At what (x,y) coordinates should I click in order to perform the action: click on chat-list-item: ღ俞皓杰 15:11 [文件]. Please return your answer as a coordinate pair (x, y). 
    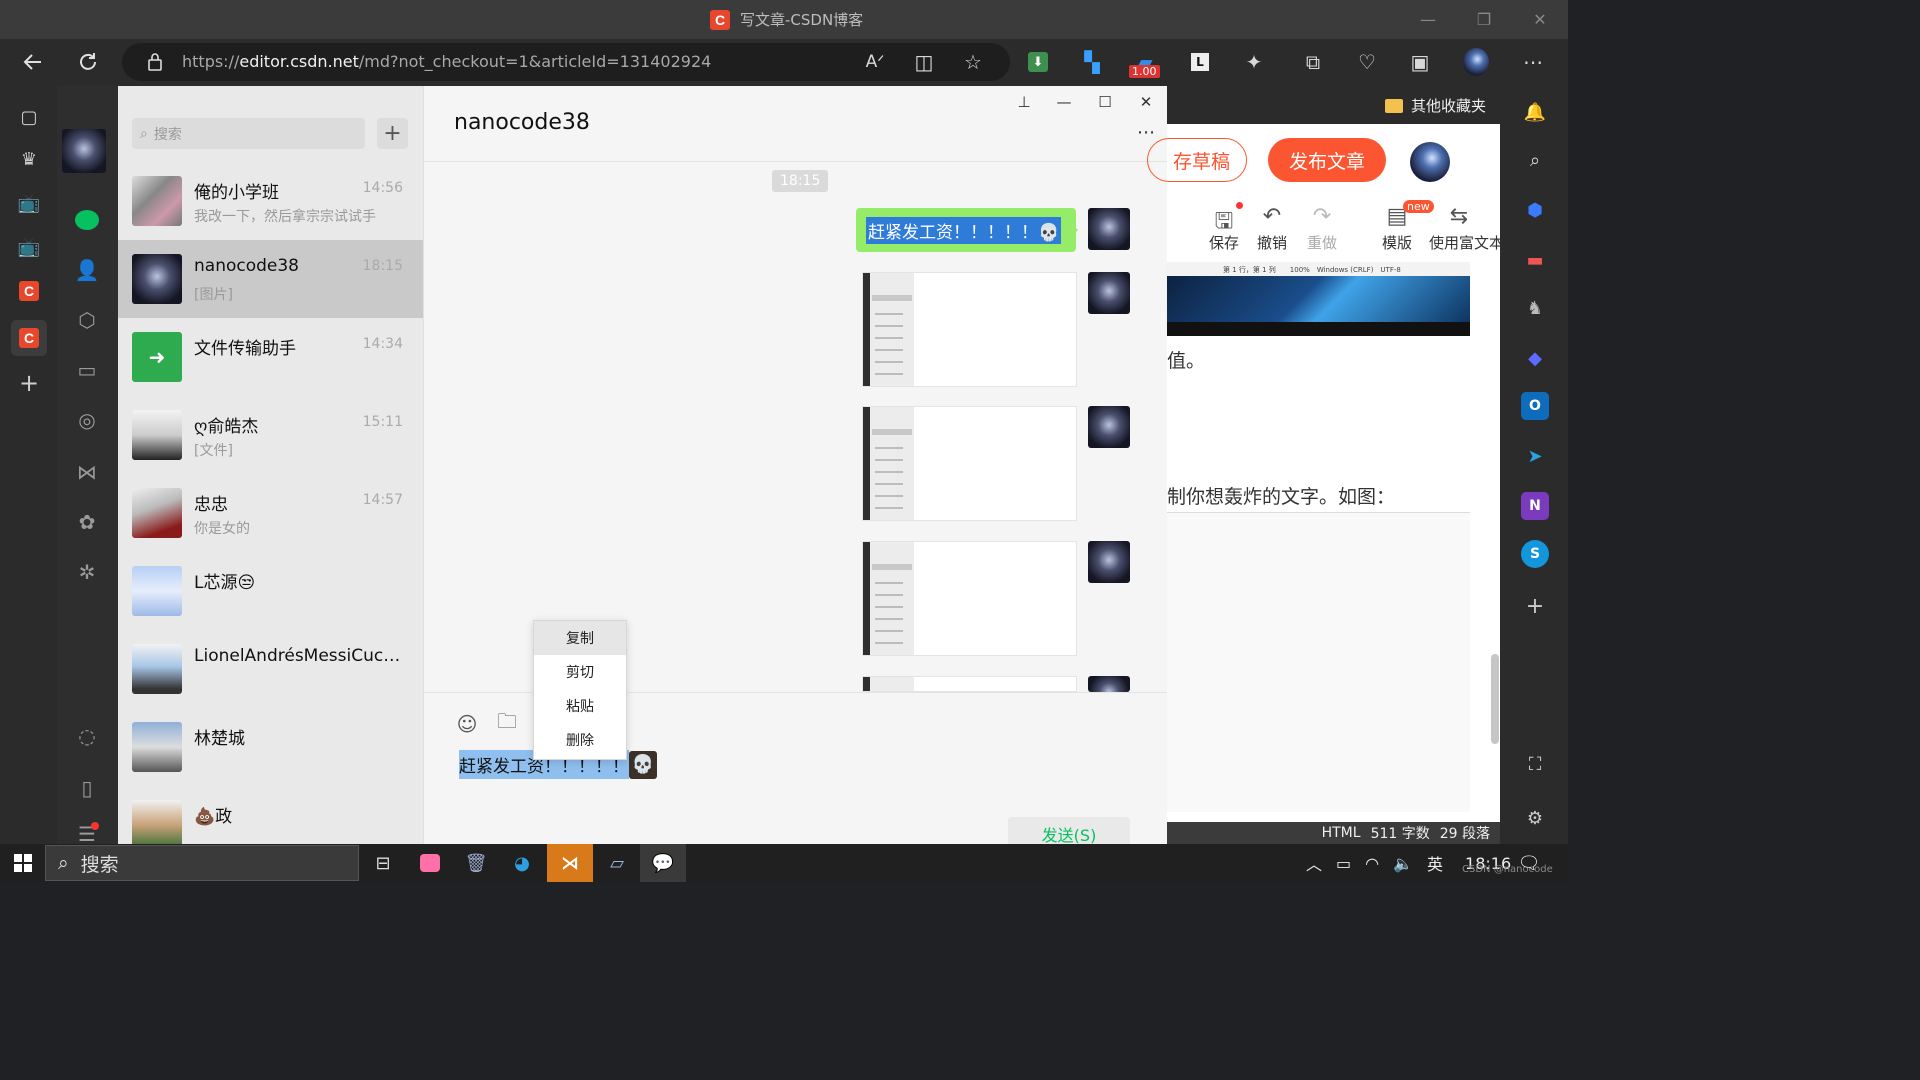
    Looking at the image, I should click on (270, 435).